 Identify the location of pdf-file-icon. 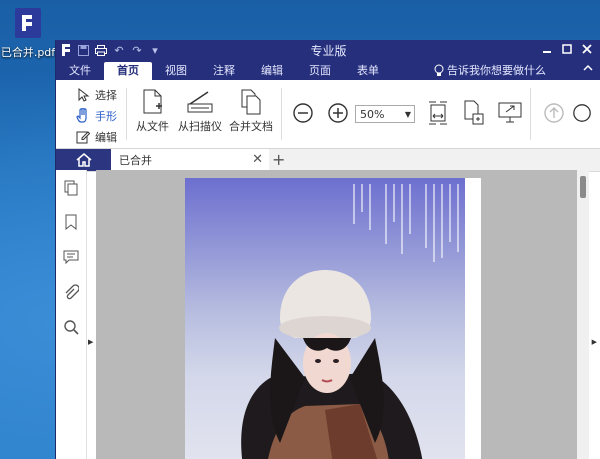
(28, 23).